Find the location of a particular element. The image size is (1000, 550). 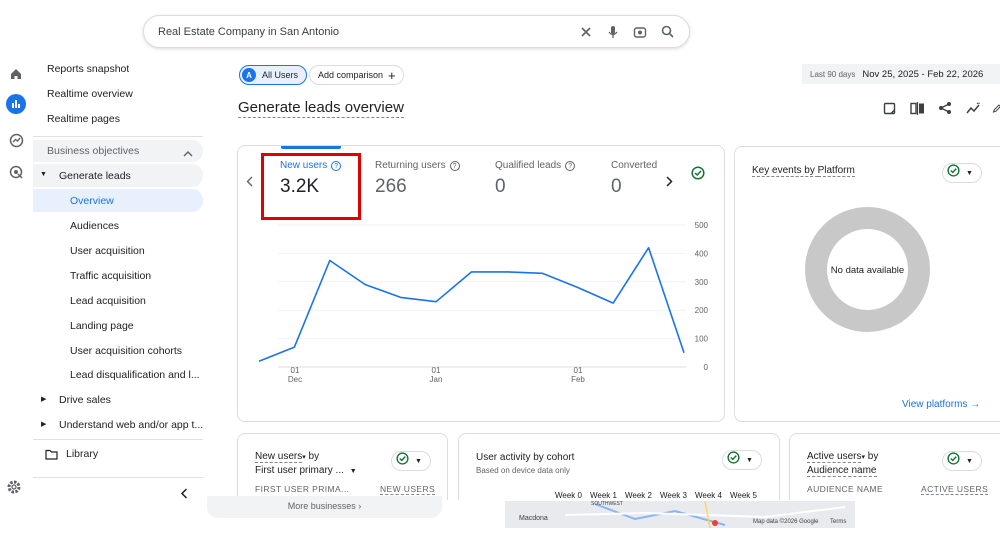

cohort-week-header: Week 2 is located at coordinates (638, 495).